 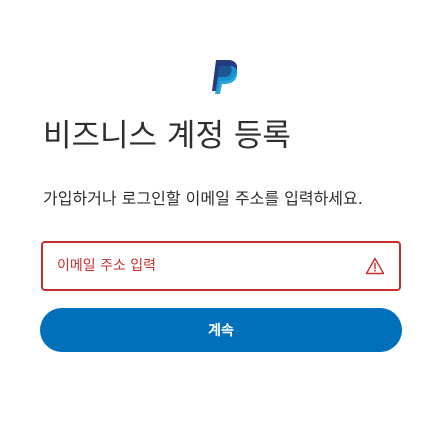 What do you see at coordinates (221, 330) in the screenshot?
I see `continue-button: 계속` at bounding box center [221, 330].